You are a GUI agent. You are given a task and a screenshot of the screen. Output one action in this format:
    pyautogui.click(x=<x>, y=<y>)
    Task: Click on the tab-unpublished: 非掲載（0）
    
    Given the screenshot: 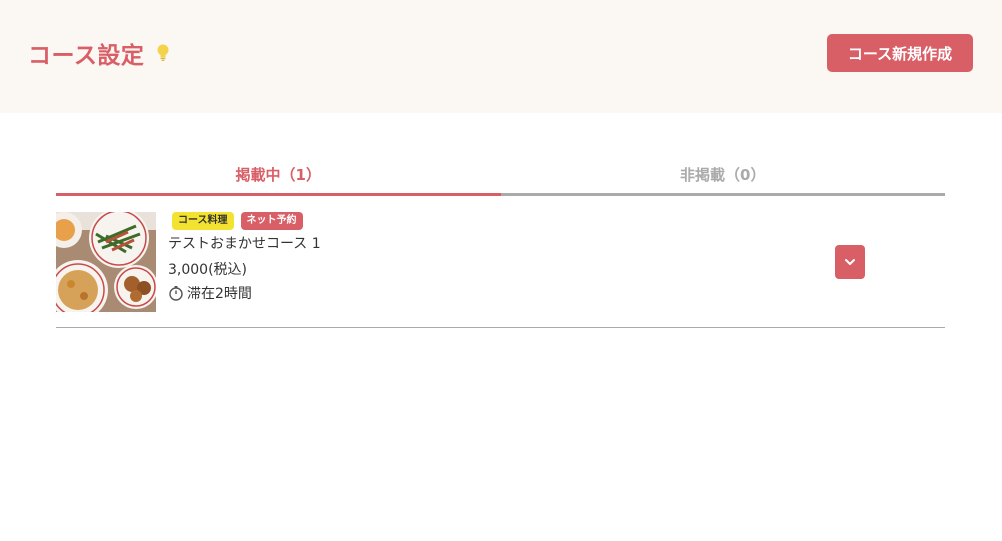 What is the action you would take?
    pyautogui.click(x=722, y=177)
    